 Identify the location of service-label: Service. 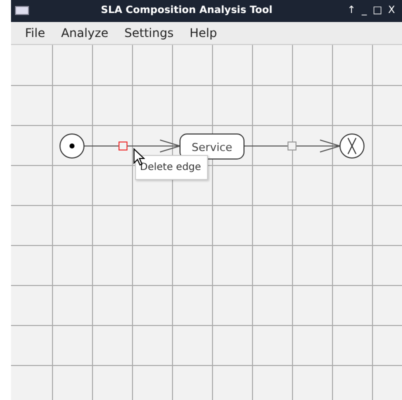
(212, 147).